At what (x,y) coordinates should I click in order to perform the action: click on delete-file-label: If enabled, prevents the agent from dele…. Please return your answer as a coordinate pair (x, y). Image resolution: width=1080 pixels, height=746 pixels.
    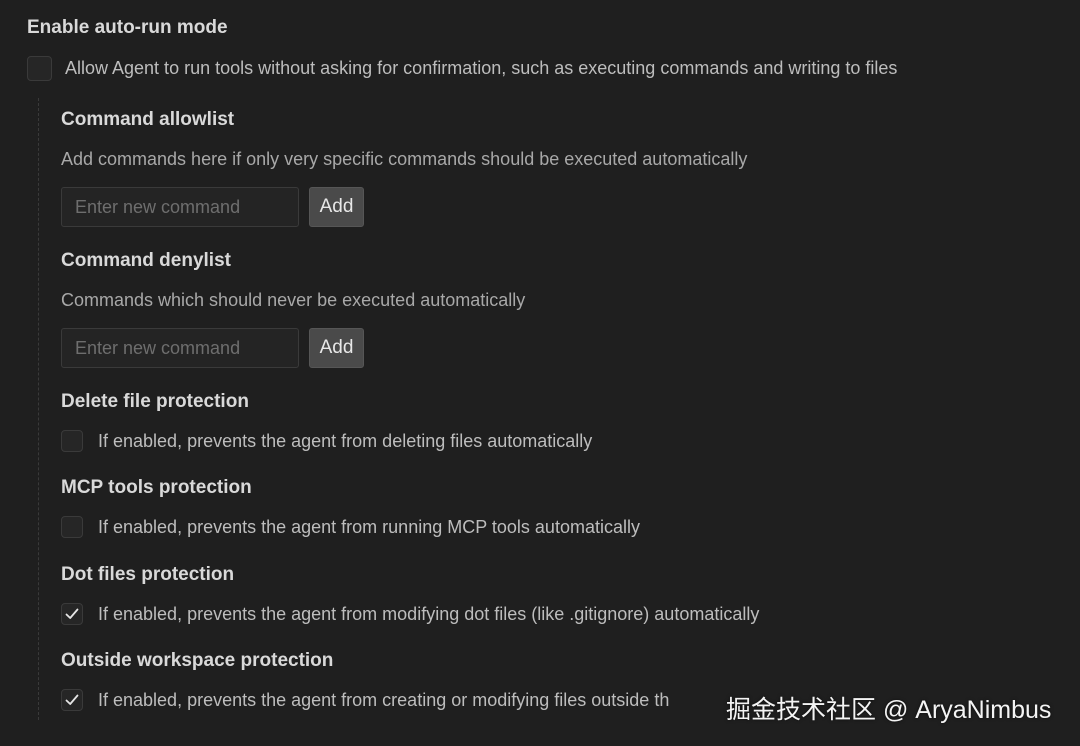
    Looking at the image, I should click on (345, 440).